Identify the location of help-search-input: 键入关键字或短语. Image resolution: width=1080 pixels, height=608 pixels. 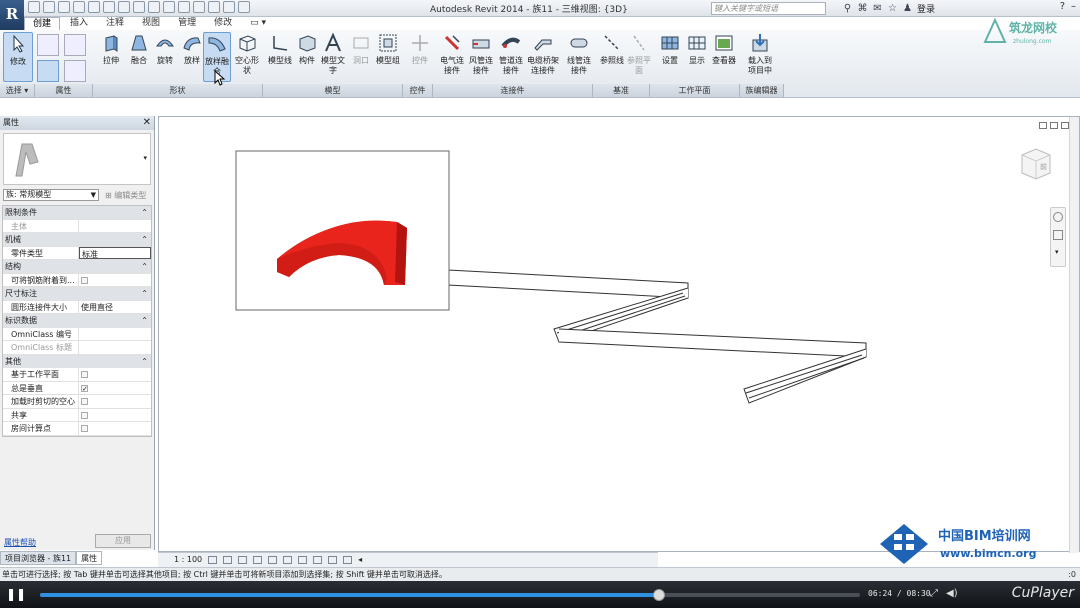
(768, 8).